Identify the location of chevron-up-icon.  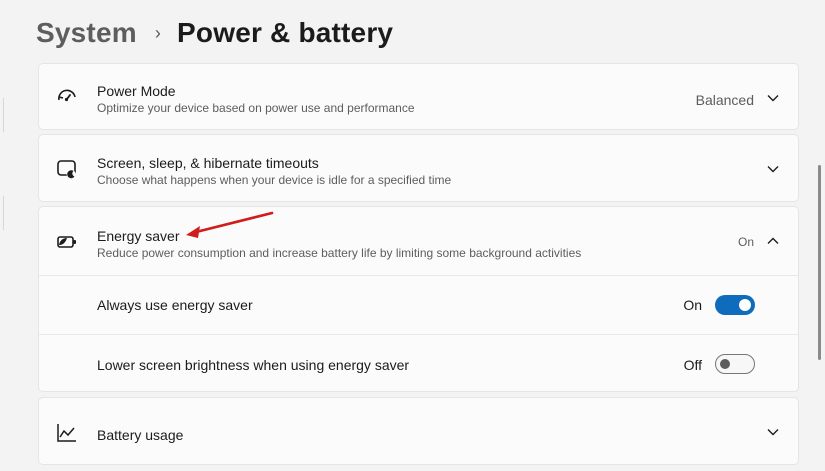
(773, 241).